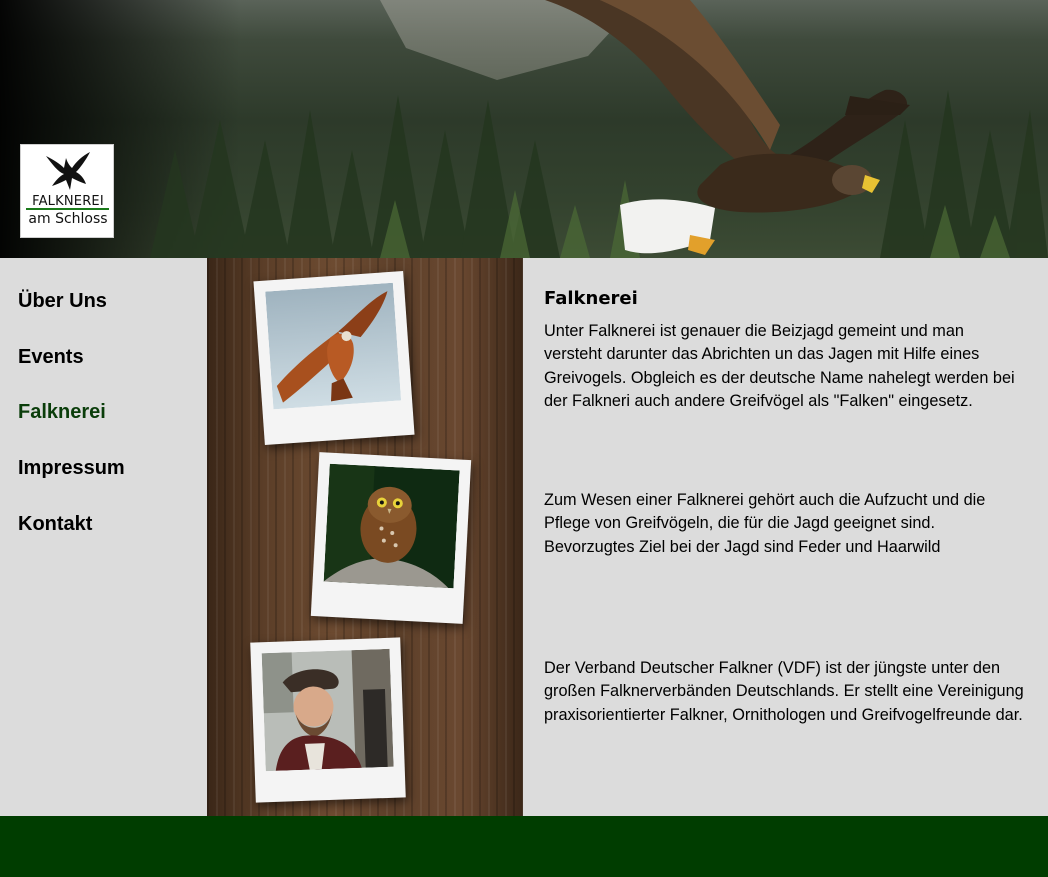  What do you see at coordinates (524, 846) in the screenshot?
I see `footer-bar` at bounding box center [524, 846].